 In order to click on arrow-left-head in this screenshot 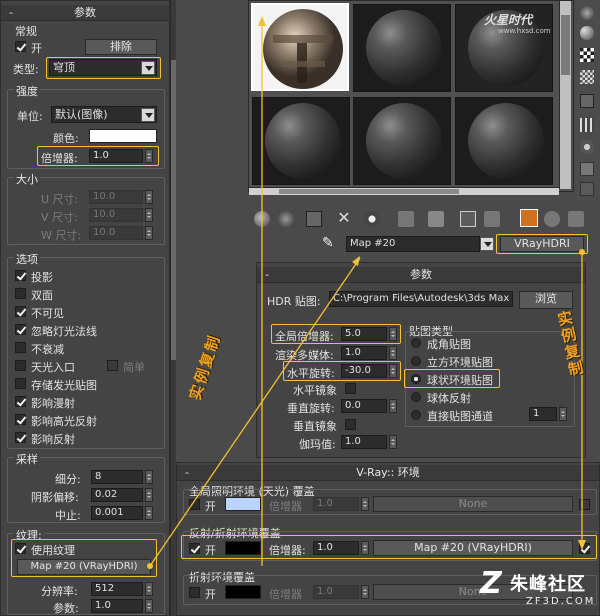, I will do `click(262, 21)`.